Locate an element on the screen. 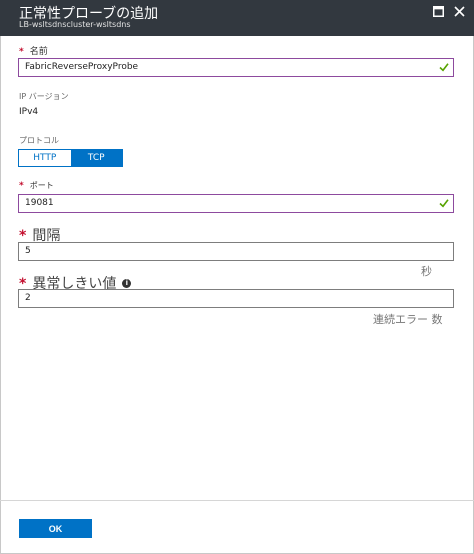 This screenshot has width=474, height=554. name-input-value: FabricReverseProxyProbe is located at coordinates (82, 67).